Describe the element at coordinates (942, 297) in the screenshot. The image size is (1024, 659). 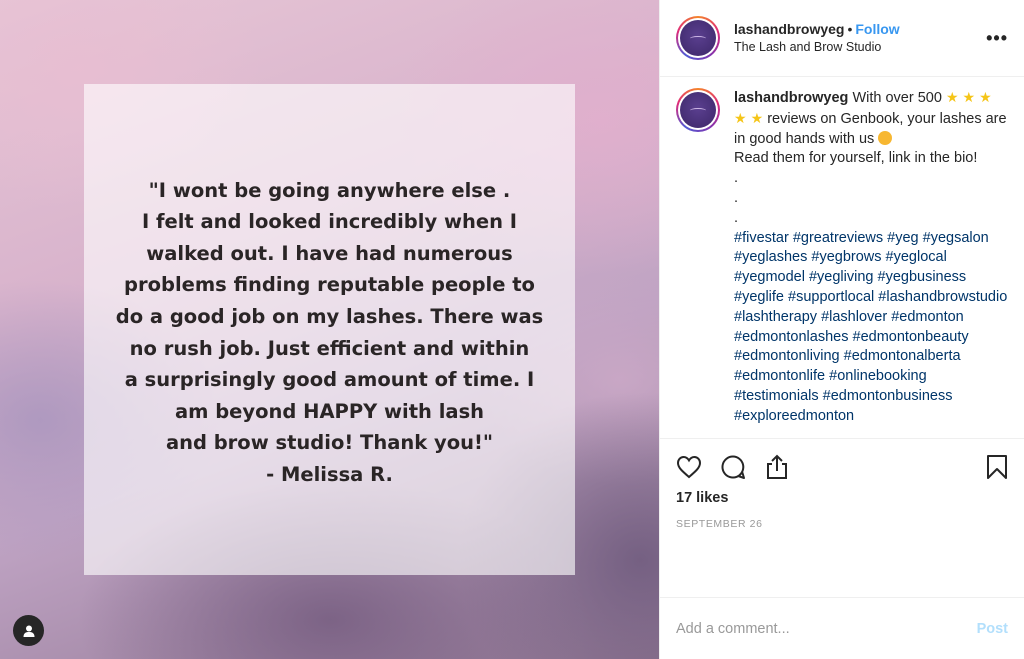
I see `hashtag-link: #lashandbrowstudio` at that location.